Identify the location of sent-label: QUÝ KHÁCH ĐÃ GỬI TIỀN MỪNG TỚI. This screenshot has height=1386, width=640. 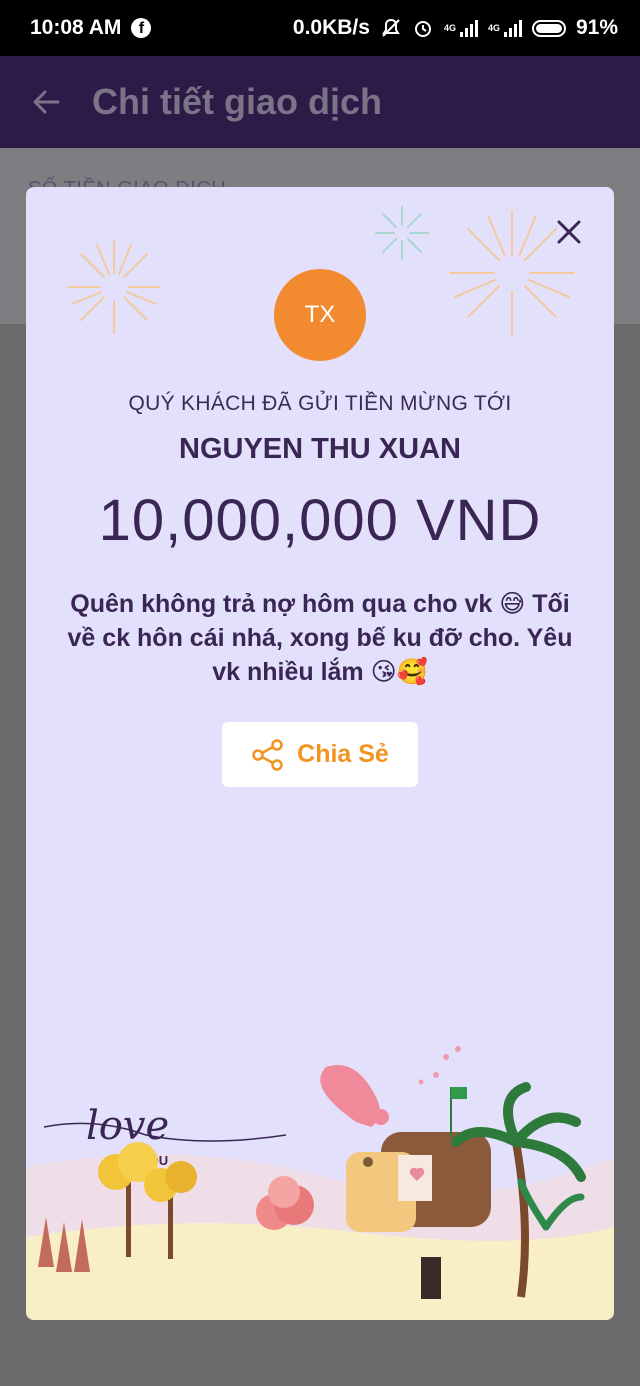
(320, 403).